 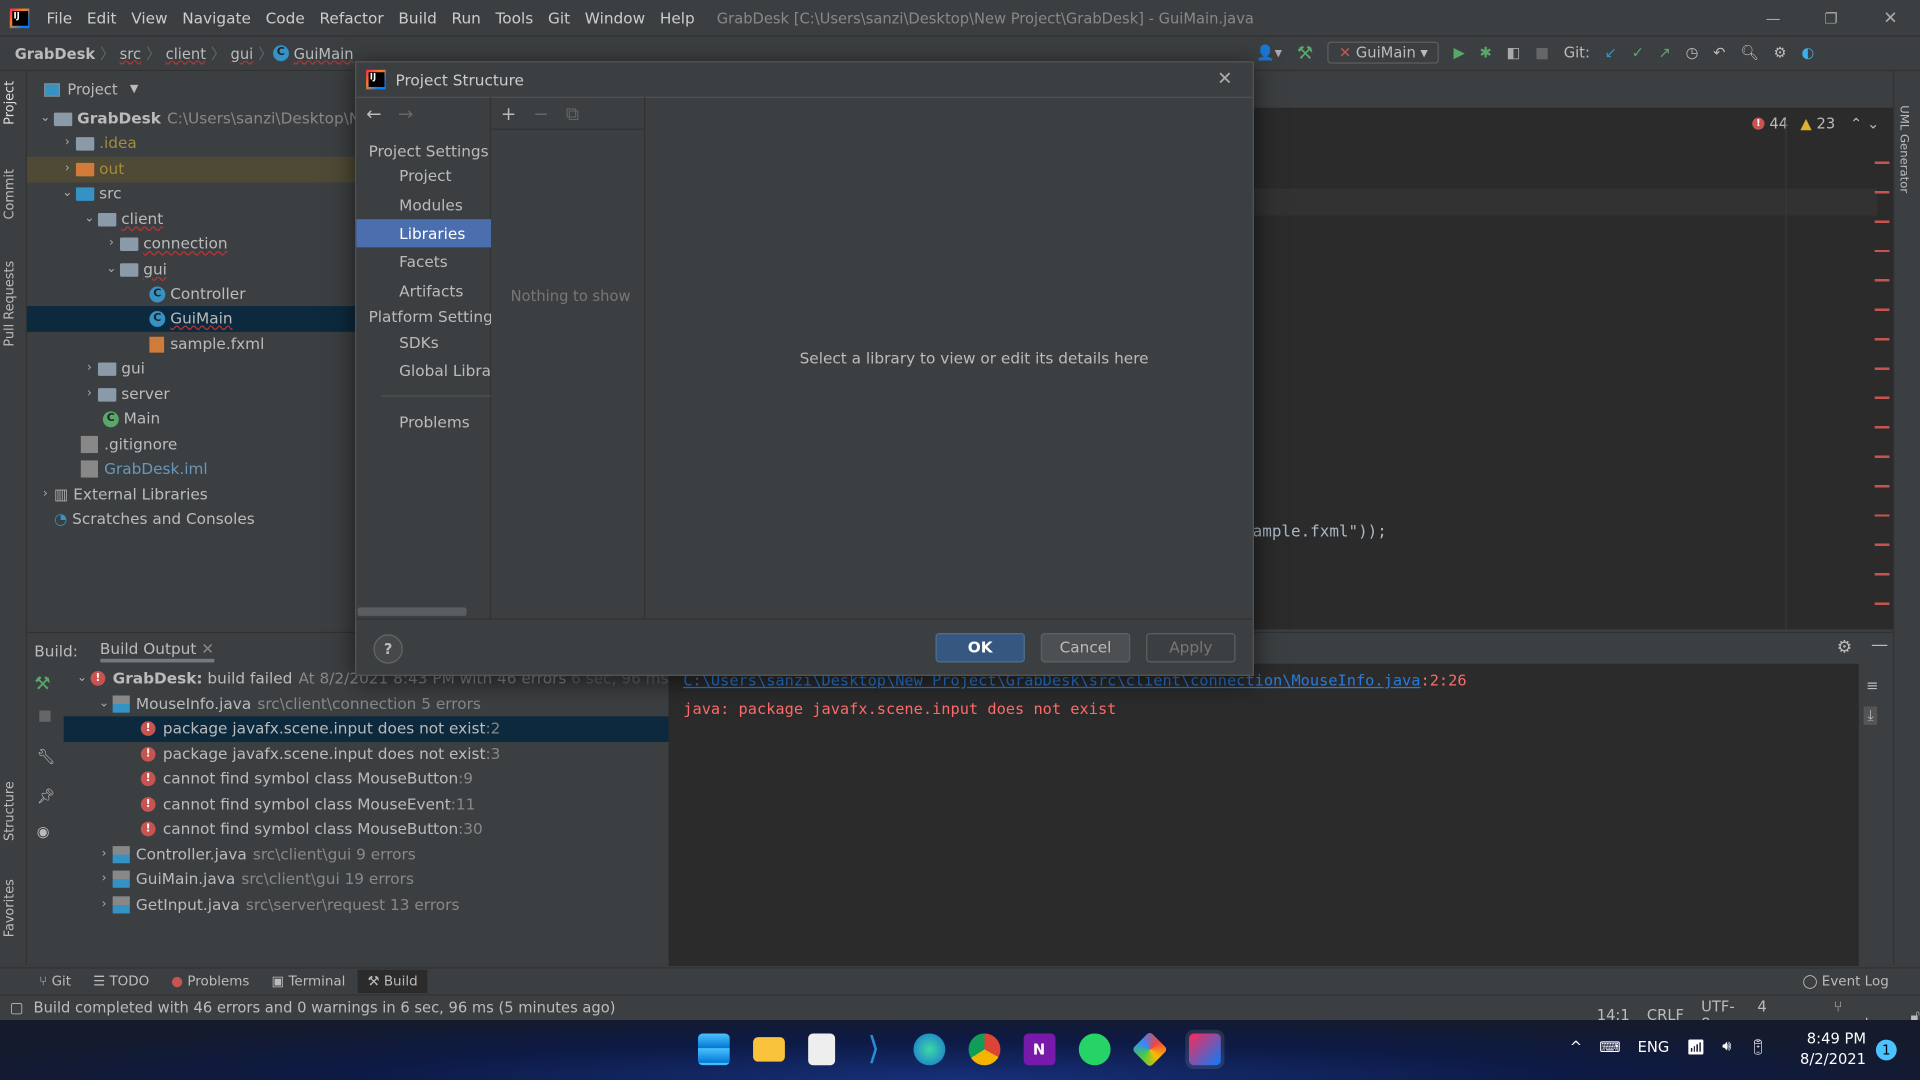 I want to click on breadcrumb-client: client, so click(x=186, y=53).